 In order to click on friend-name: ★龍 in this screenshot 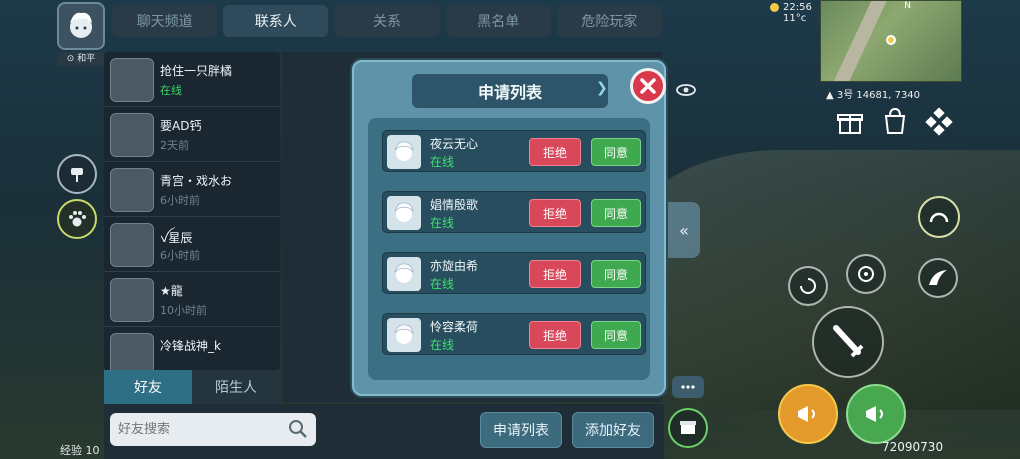, I will do `click(171, 291)`.